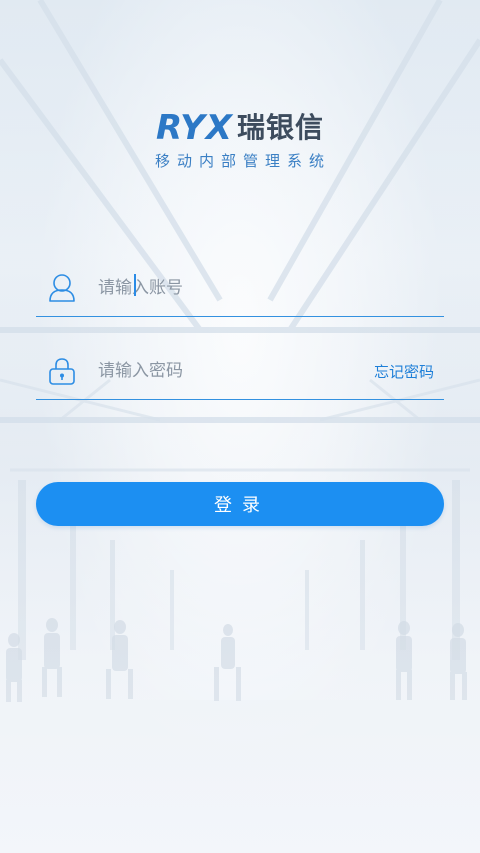  I want to click on brand-name: 瑞银信, so click(280, 127).